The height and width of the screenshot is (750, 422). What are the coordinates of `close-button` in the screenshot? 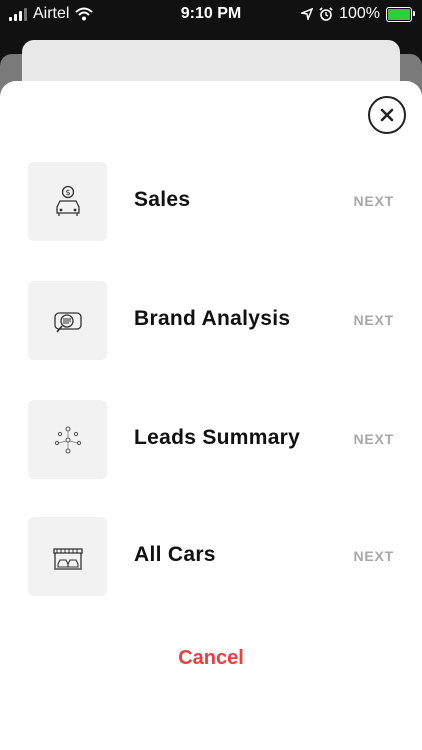 It's located at (387, 115).